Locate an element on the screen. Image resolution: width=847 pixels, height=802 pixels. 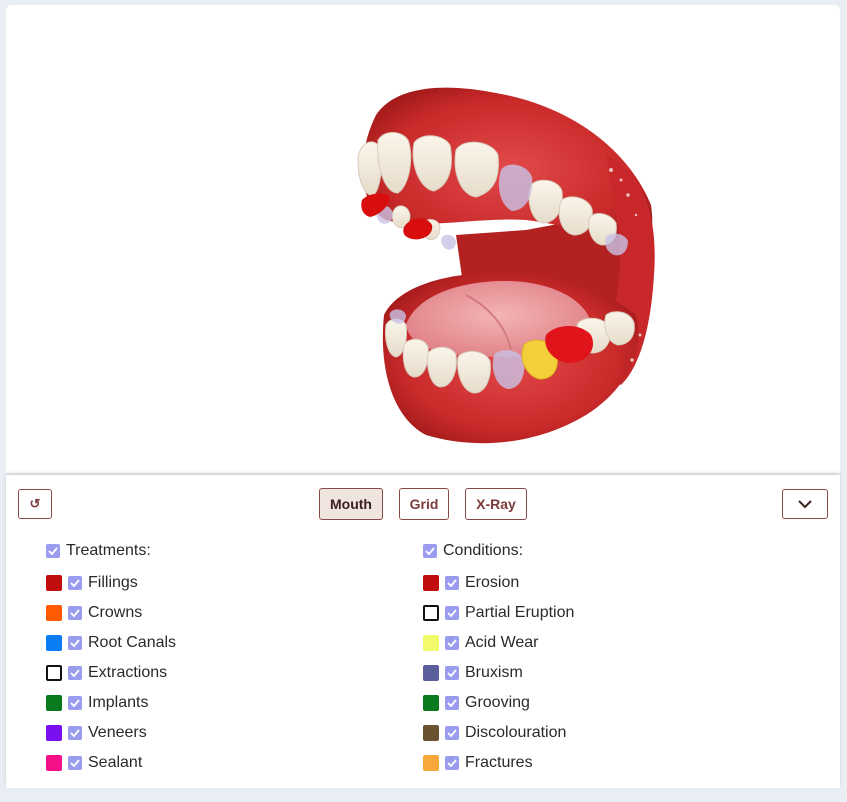
treatment-item-label: Extractions is located at coordinates (128, 672).